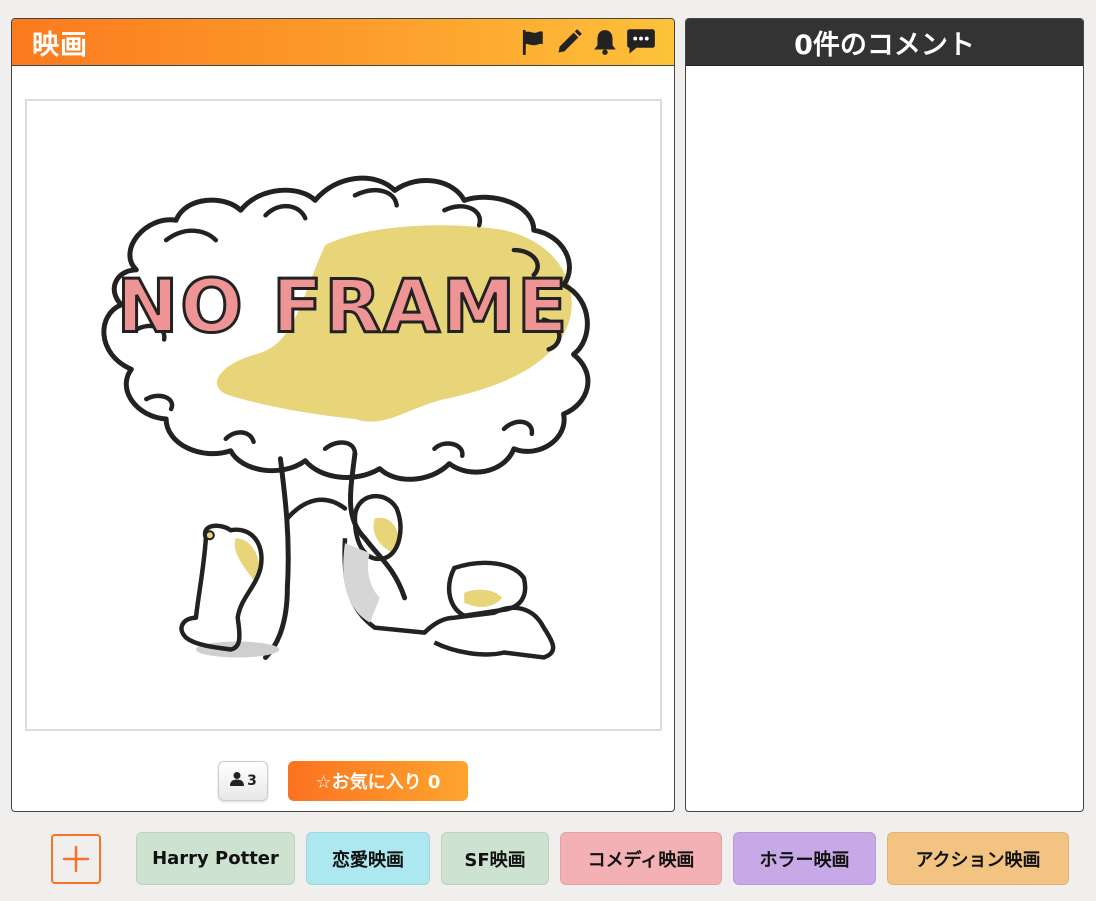 This screenshot has width=1096, height=901. I want to click on tag-action: アクション映画, so click(978, 858).